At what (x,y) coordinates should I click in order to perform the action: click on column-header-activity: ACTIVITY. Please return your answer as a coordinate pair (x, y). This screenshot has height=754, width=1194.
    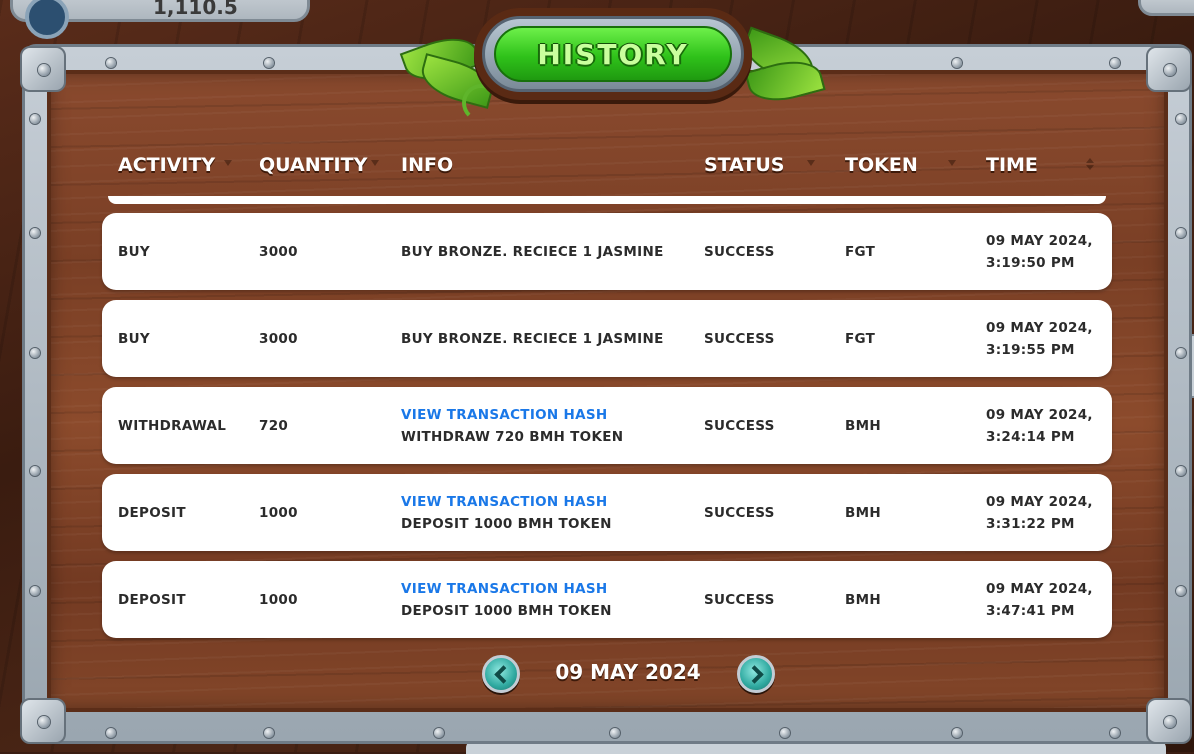
    Looking at the image, I should click on (166, 165).